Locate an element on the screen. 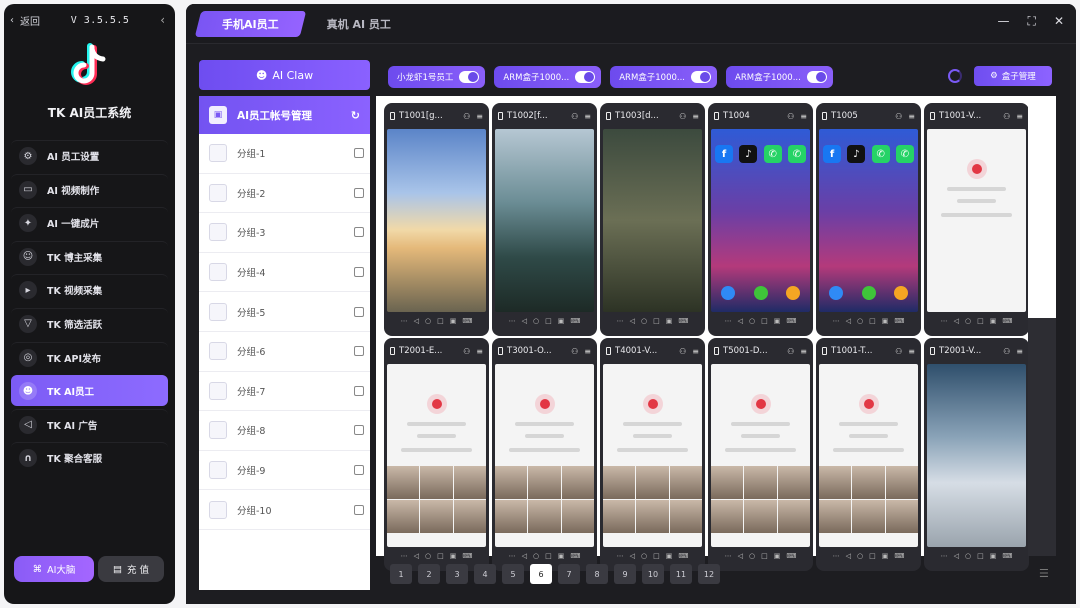  nav-item-tk-customer-service: ∩ TK 聚合客服 is located at coordinates (89, 457).